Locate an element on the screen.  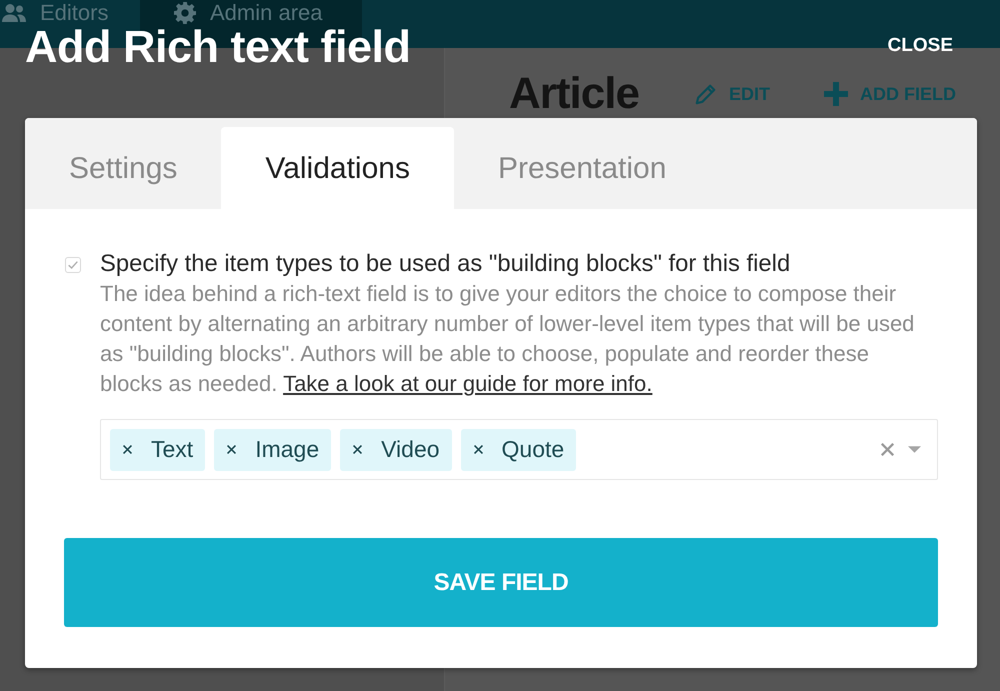
tab: Settings is located at coordinates (123, 168).